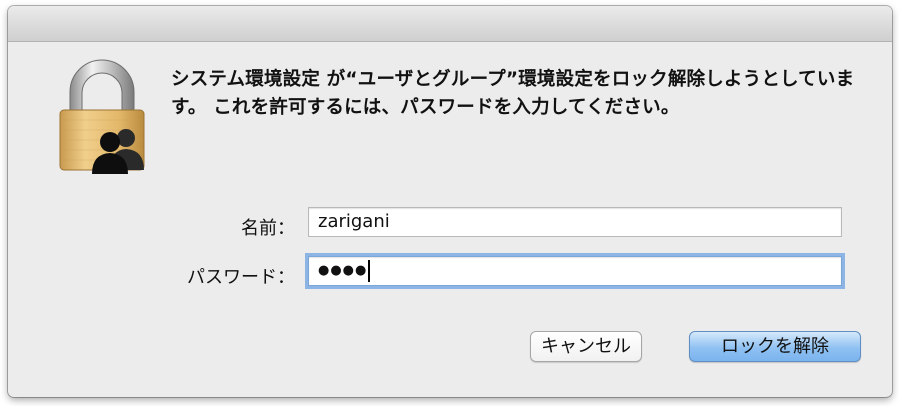 The height and width of the screenshot is (406, 900). What do you see at coordinates (343, 270) in the screenshot?
I see `password-field-value: ●●●●` at bounding box center [343, 270].